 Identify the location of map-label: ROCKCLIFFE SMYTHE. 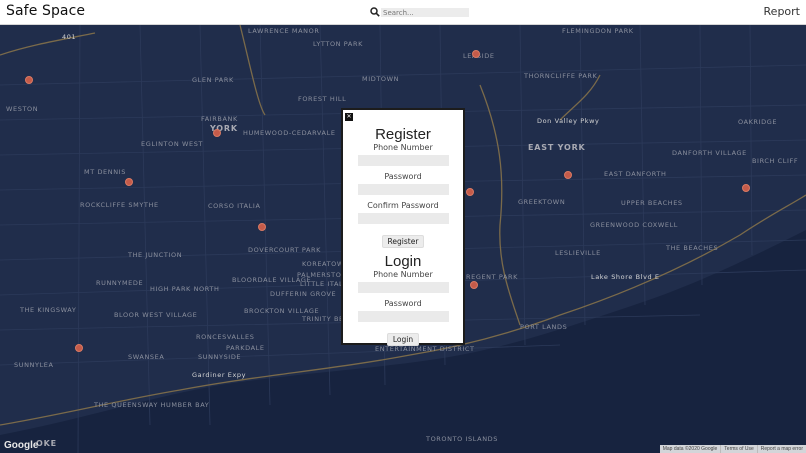
(119, 205).